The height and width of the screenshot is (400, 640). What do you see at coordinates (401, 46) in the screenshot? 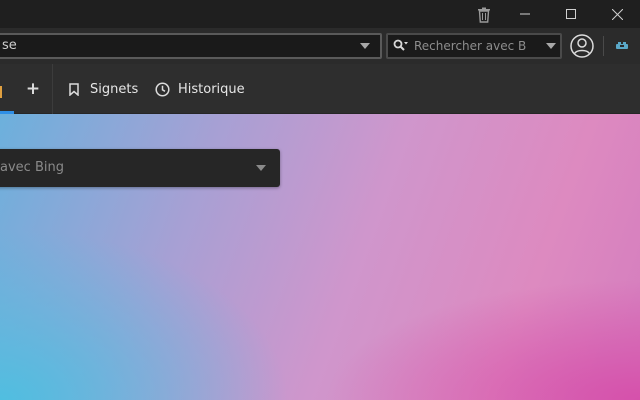
I see `search-icon` at bounding box center [401, 46].